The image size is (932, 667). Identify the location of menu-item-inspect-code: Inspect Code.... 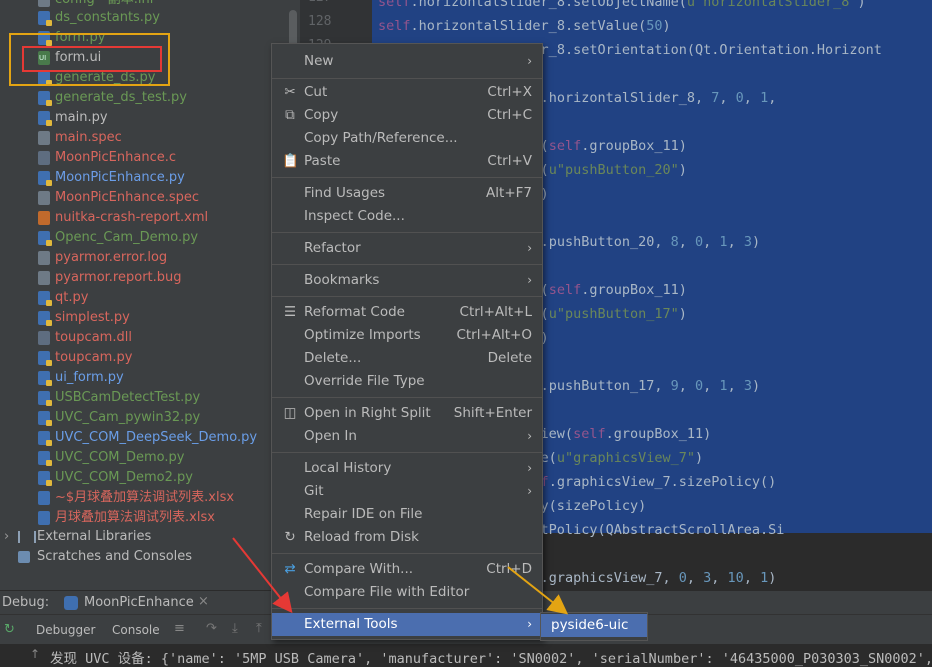
(407, 216).